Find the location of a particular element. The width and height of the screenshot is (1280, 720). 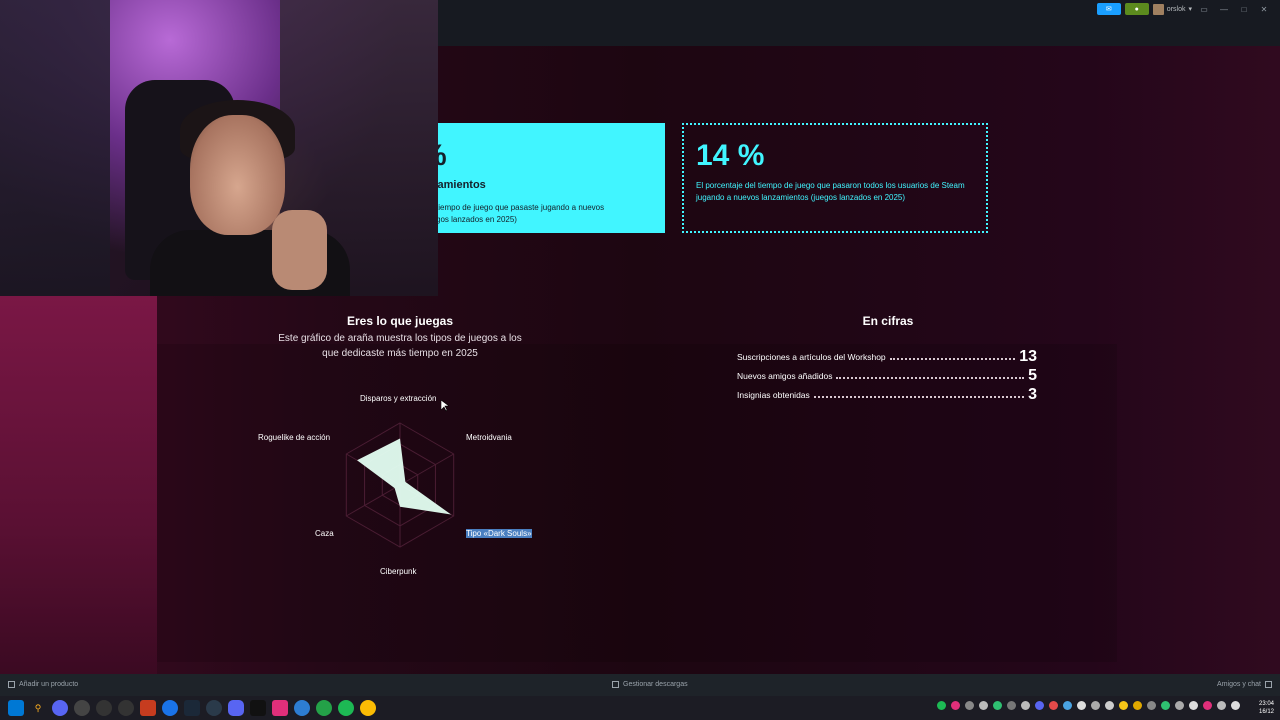

spider-shape is located at coordinates (404, 476).